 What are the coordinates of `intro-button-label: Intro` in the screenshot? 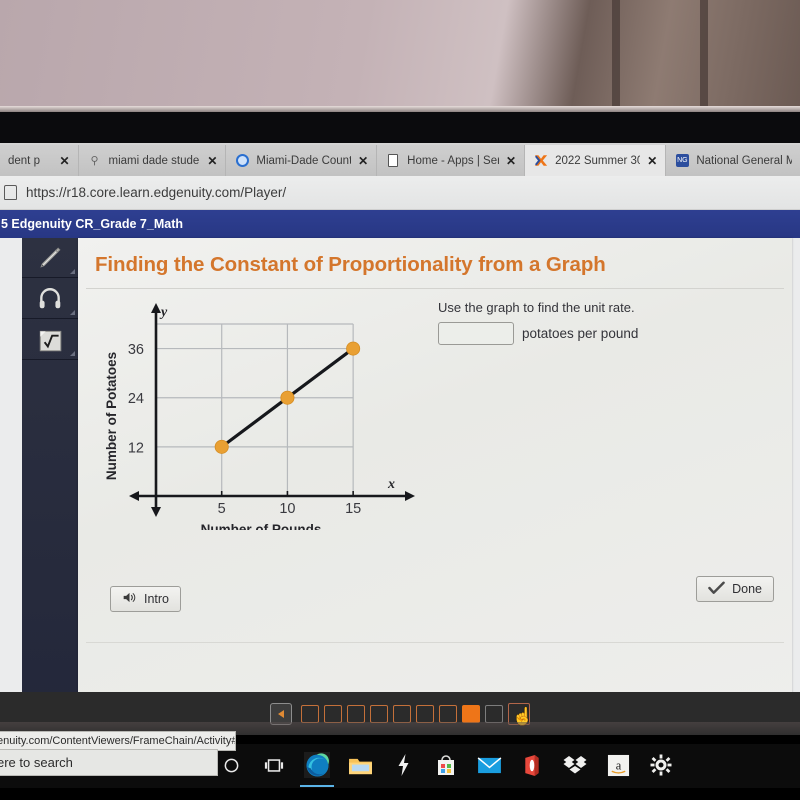 It's located at (157, 599).